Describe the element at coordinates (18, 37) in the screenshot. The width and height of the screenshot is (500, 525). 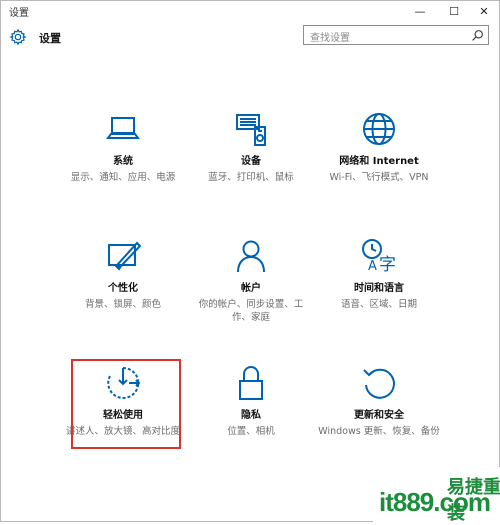
I see `gear-icon` at that location.